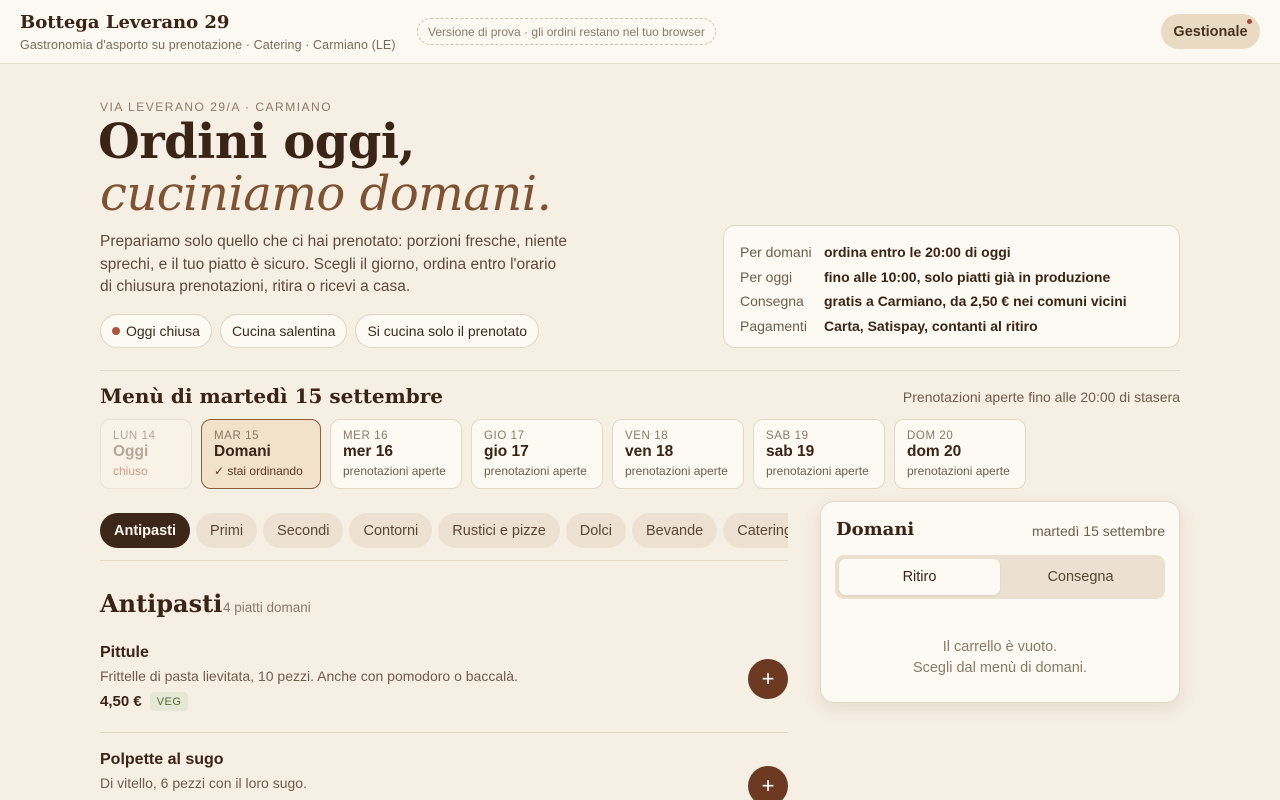  Describe the element at coordinates (368, 451) in the screenshot. I see `day-name: mer 16` at that location.